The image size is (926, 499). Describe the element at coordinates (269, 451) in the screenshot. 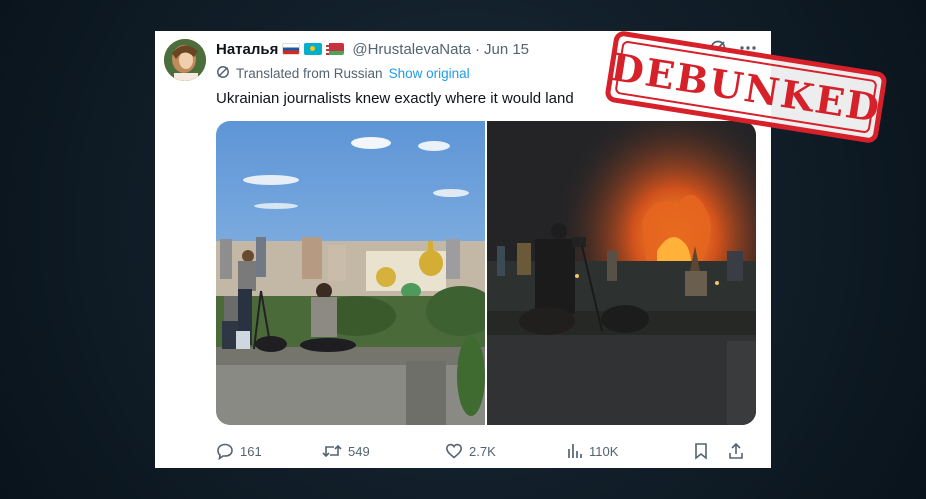

I see `reply-action: 161` at that location.